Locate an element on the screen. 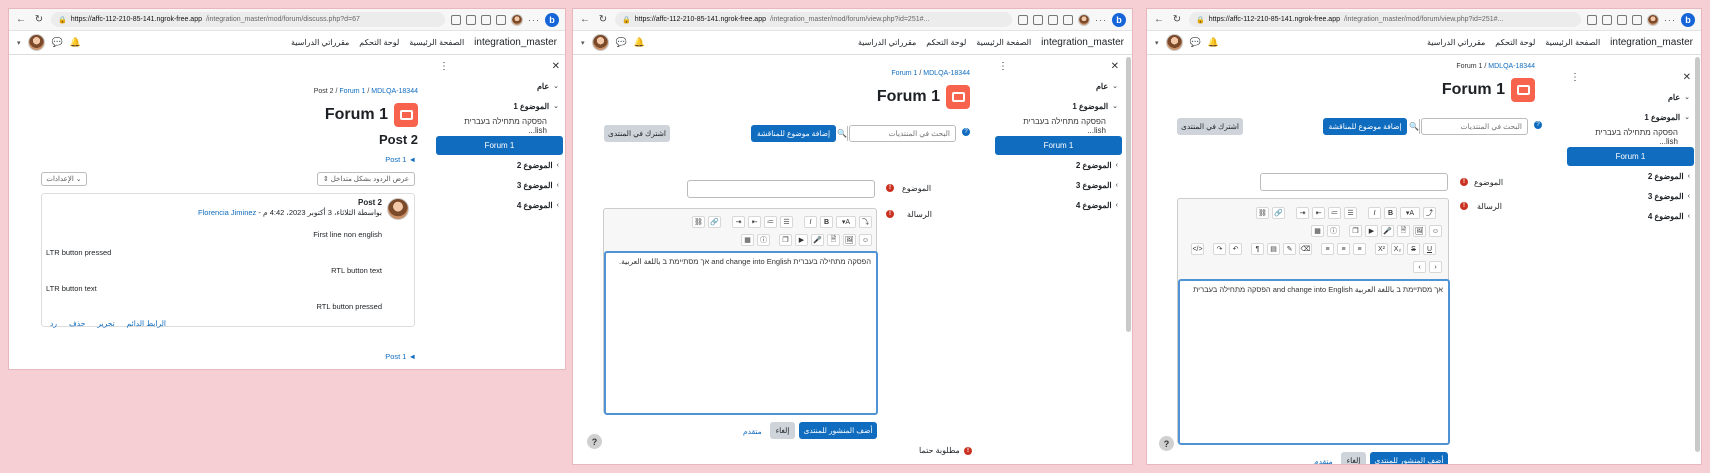 The width and height of the screenshot is (1710, 473). subscript-icon: X₂ is located at coordinates (1397, 249).